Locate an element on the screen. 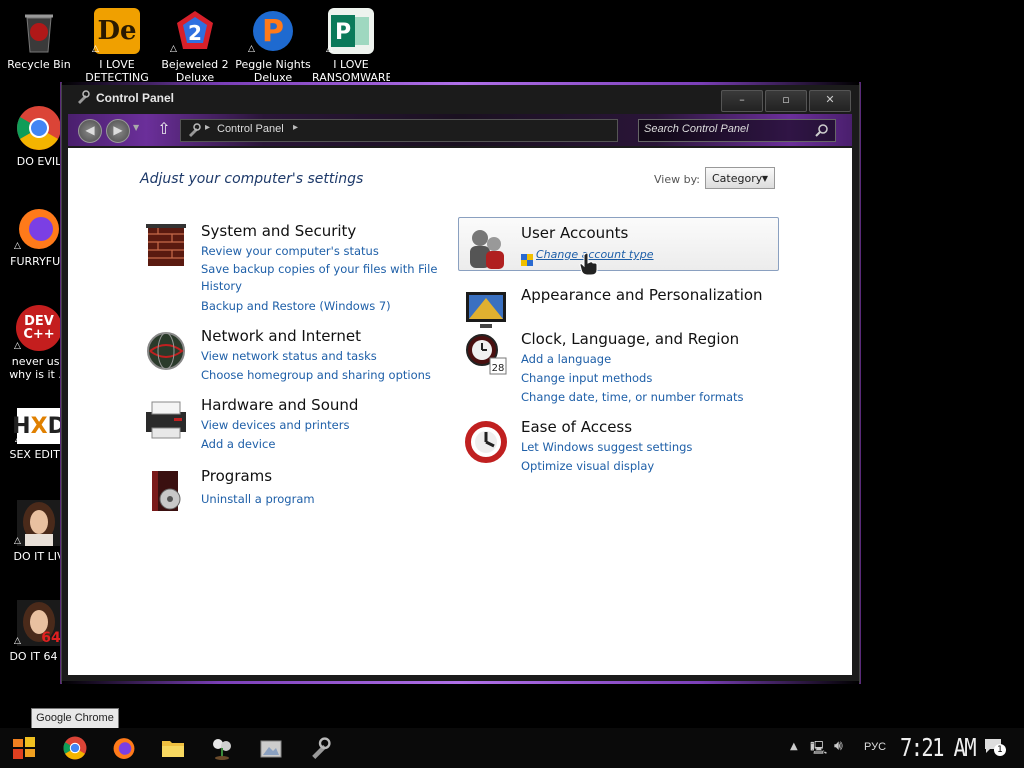 This screenshot has width=1024, height=768. user-accounts-icon is located at coordinates (487, 249).